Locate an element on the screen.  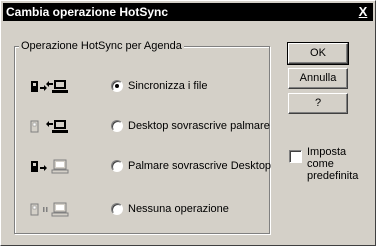
title-bar: Cambia operazione HotSync X is located at coordinates (188, 12).